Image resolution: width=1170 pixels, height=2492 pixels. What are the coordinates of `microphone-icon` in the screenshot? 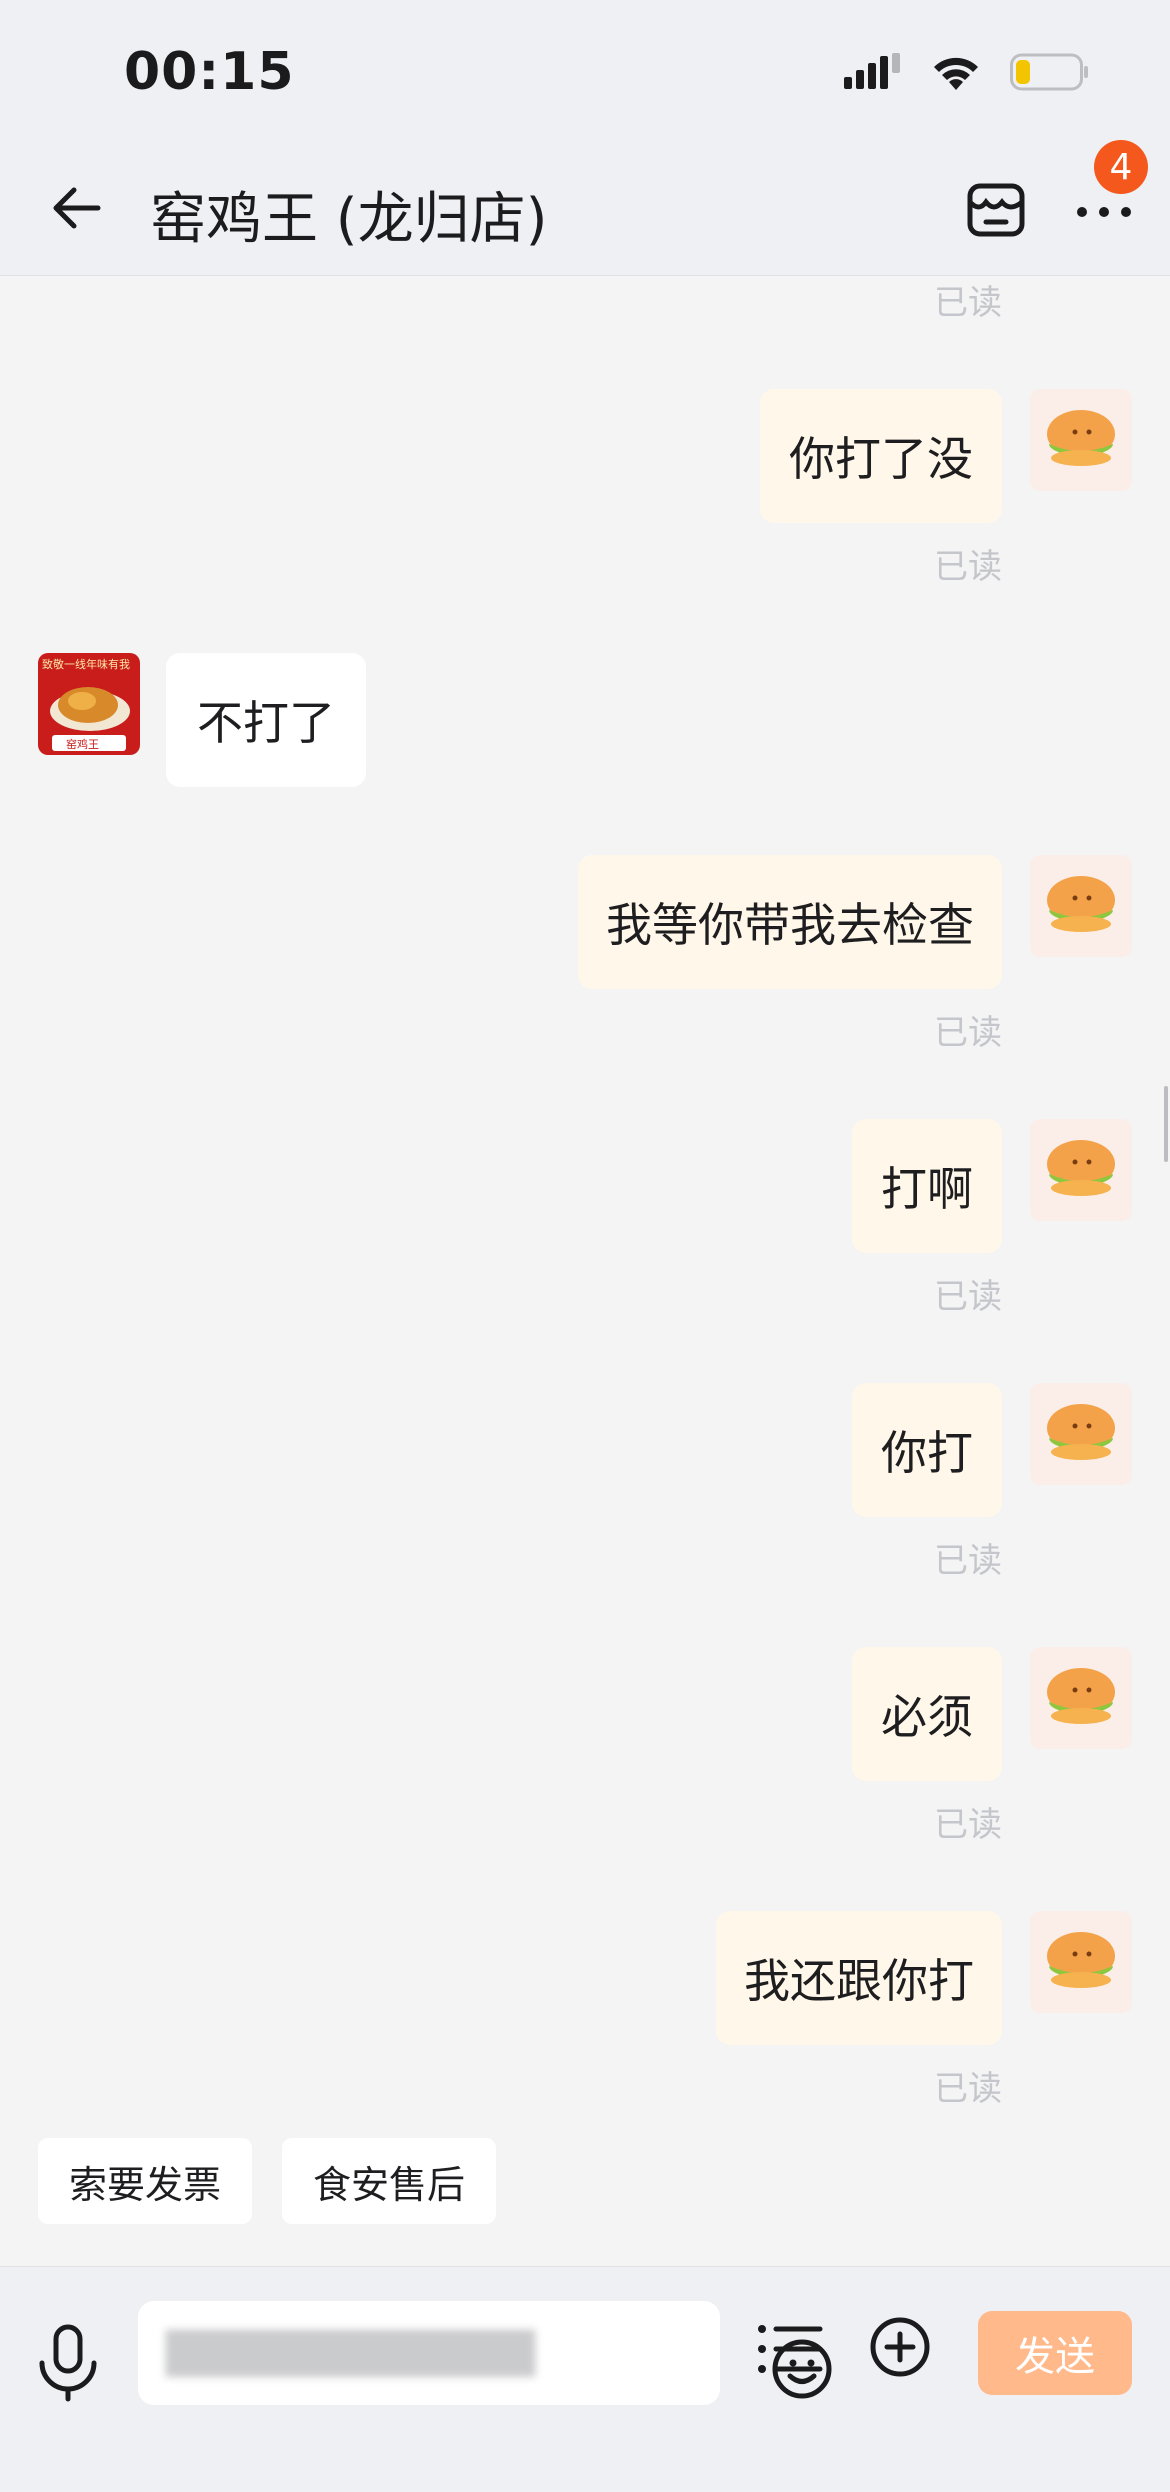 It's located at (68, 2363).